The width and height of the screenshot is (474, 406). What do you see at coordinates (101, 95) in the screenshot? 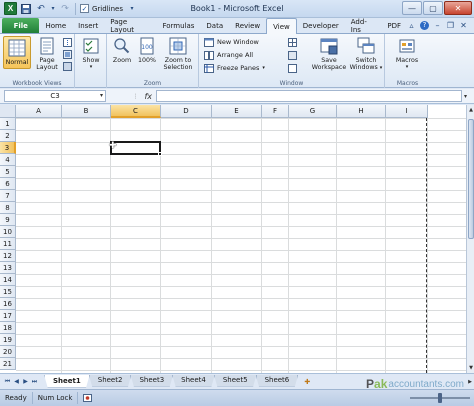
I see `name-box-dropdown-icon: ▾` at bounding box center [101, 95].